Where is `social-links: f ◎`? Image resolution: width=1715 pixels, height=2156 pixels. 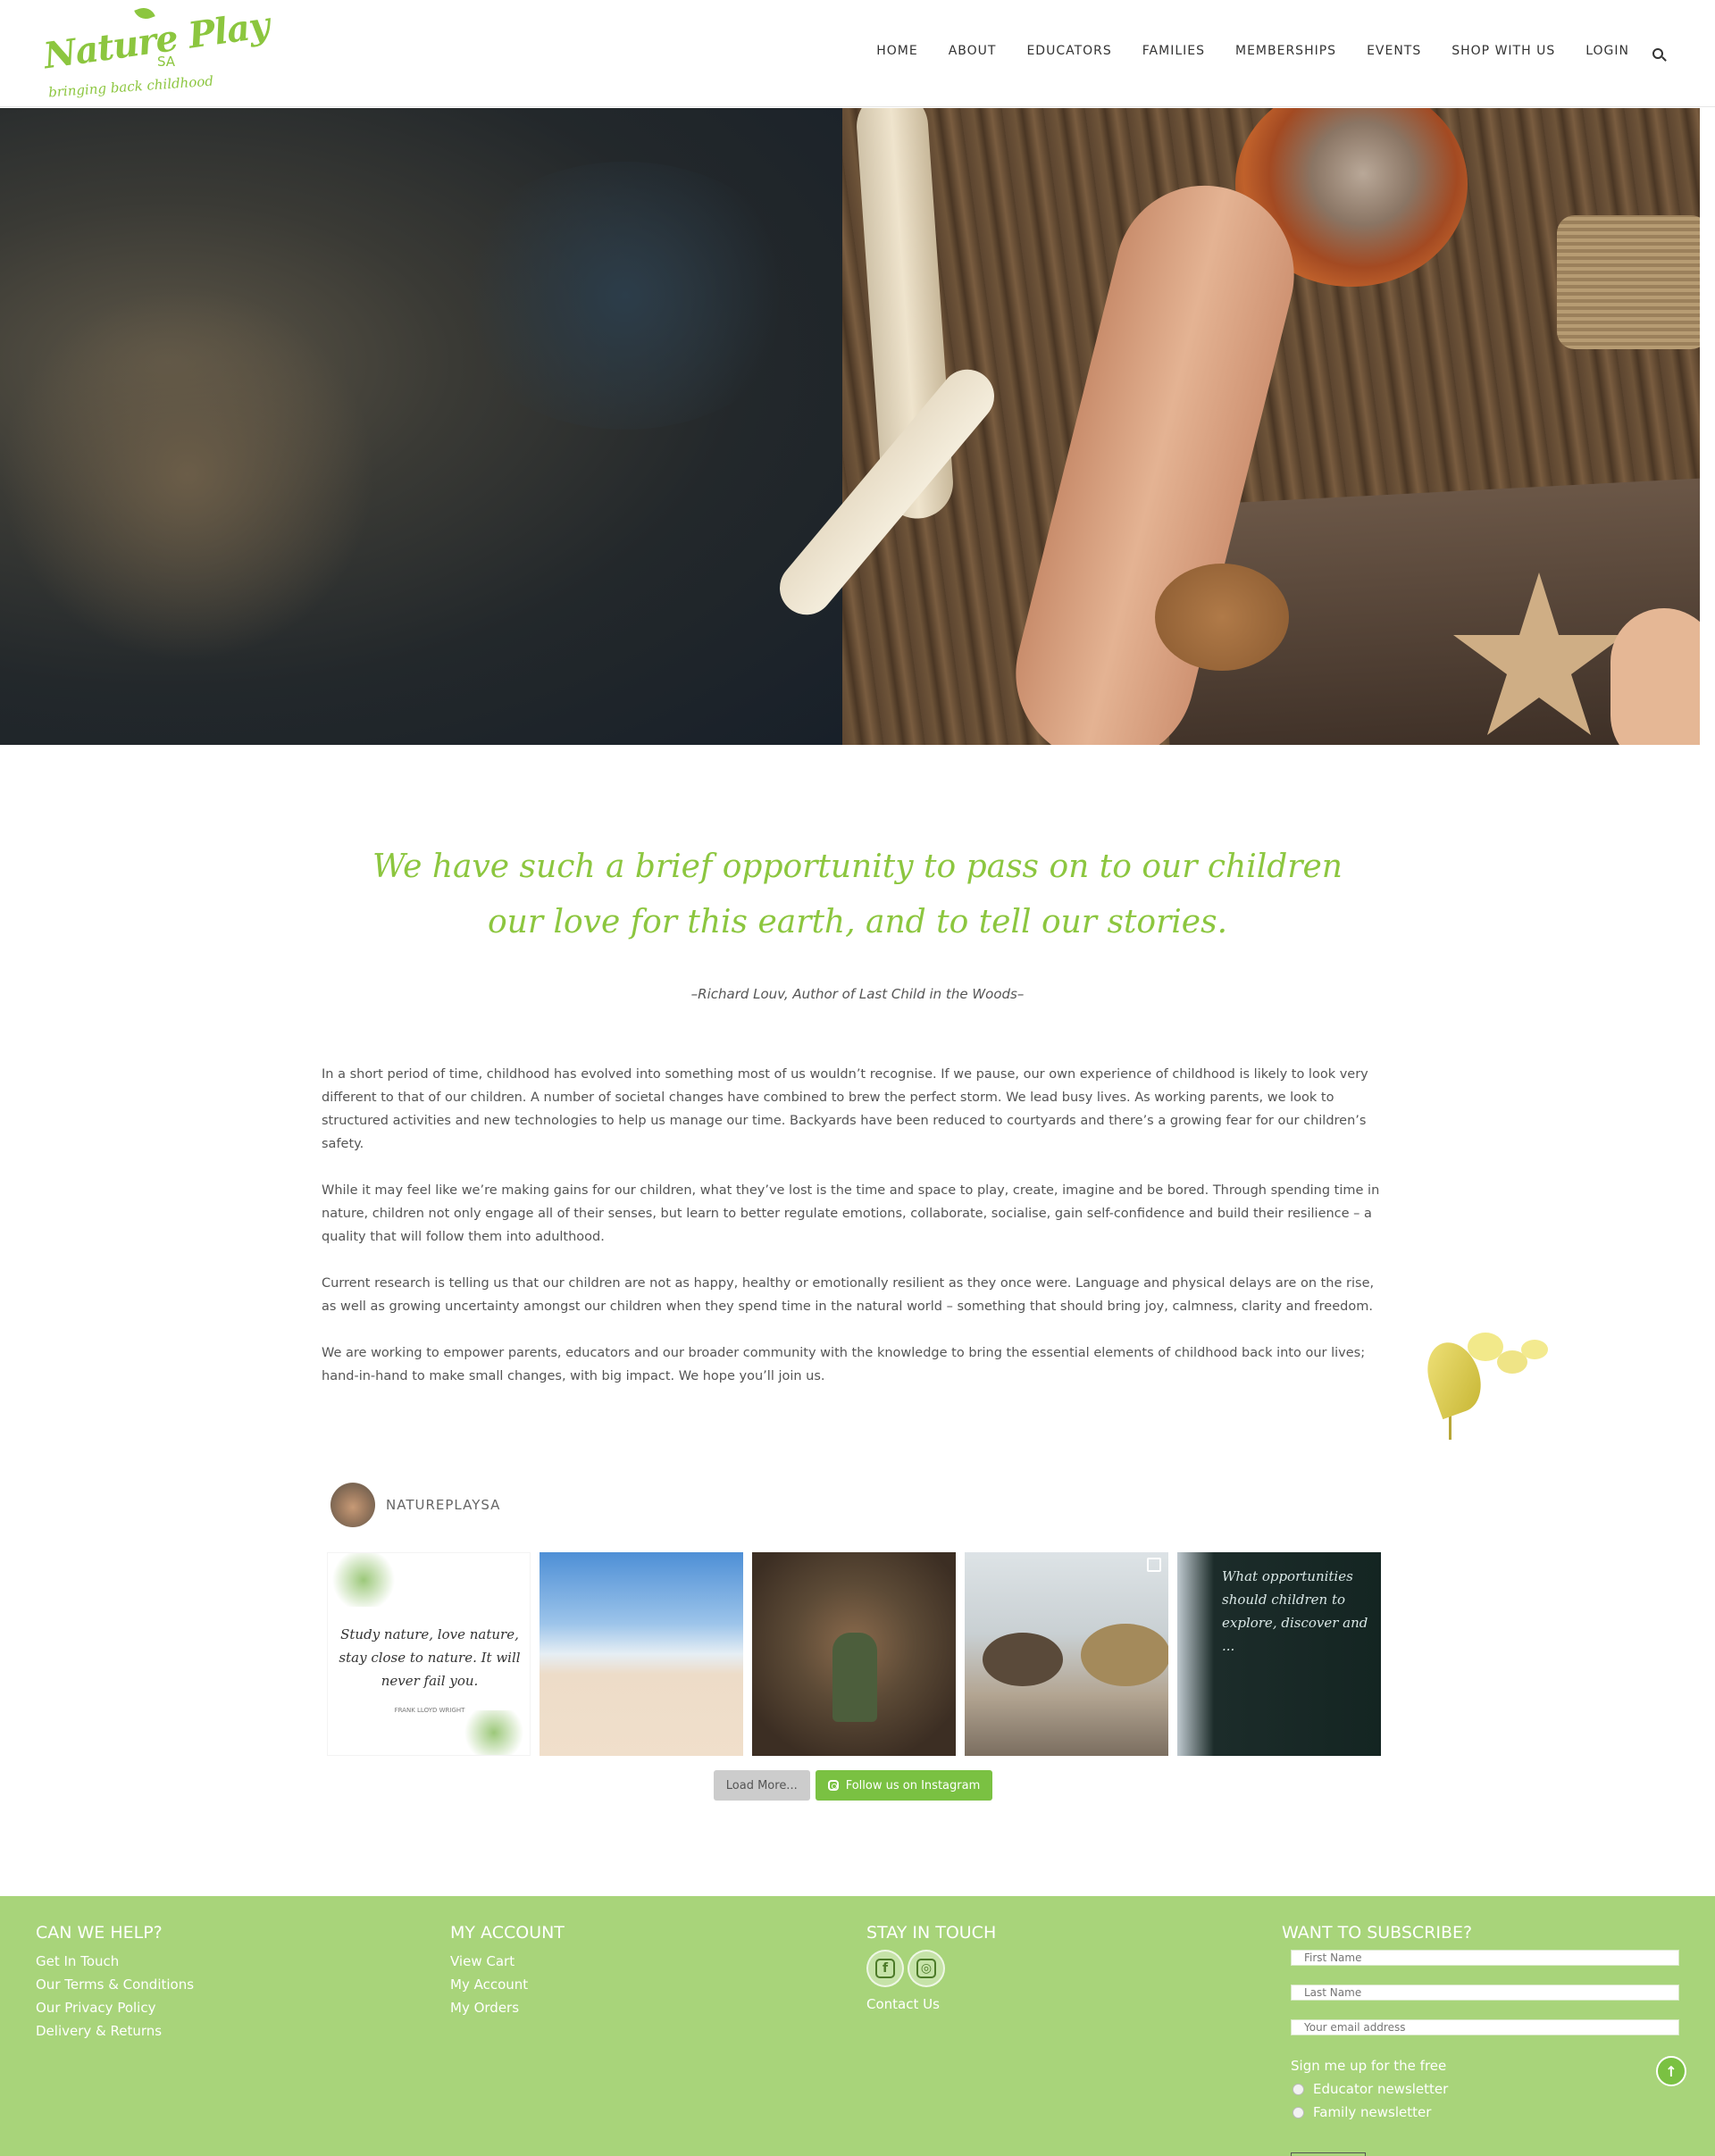
social-links: f ◎ is located at coordinates (931, 1968).